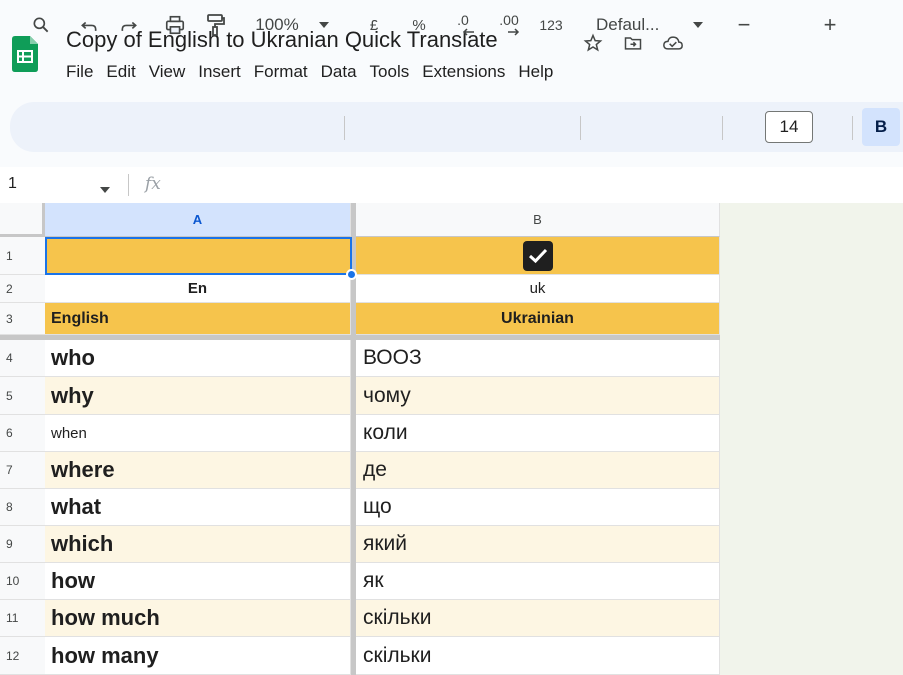 This screenshot has width=903, height=675. Describe the element at coordinates (22, 618) in the screenshot. I see `row-header: 11` at that location.